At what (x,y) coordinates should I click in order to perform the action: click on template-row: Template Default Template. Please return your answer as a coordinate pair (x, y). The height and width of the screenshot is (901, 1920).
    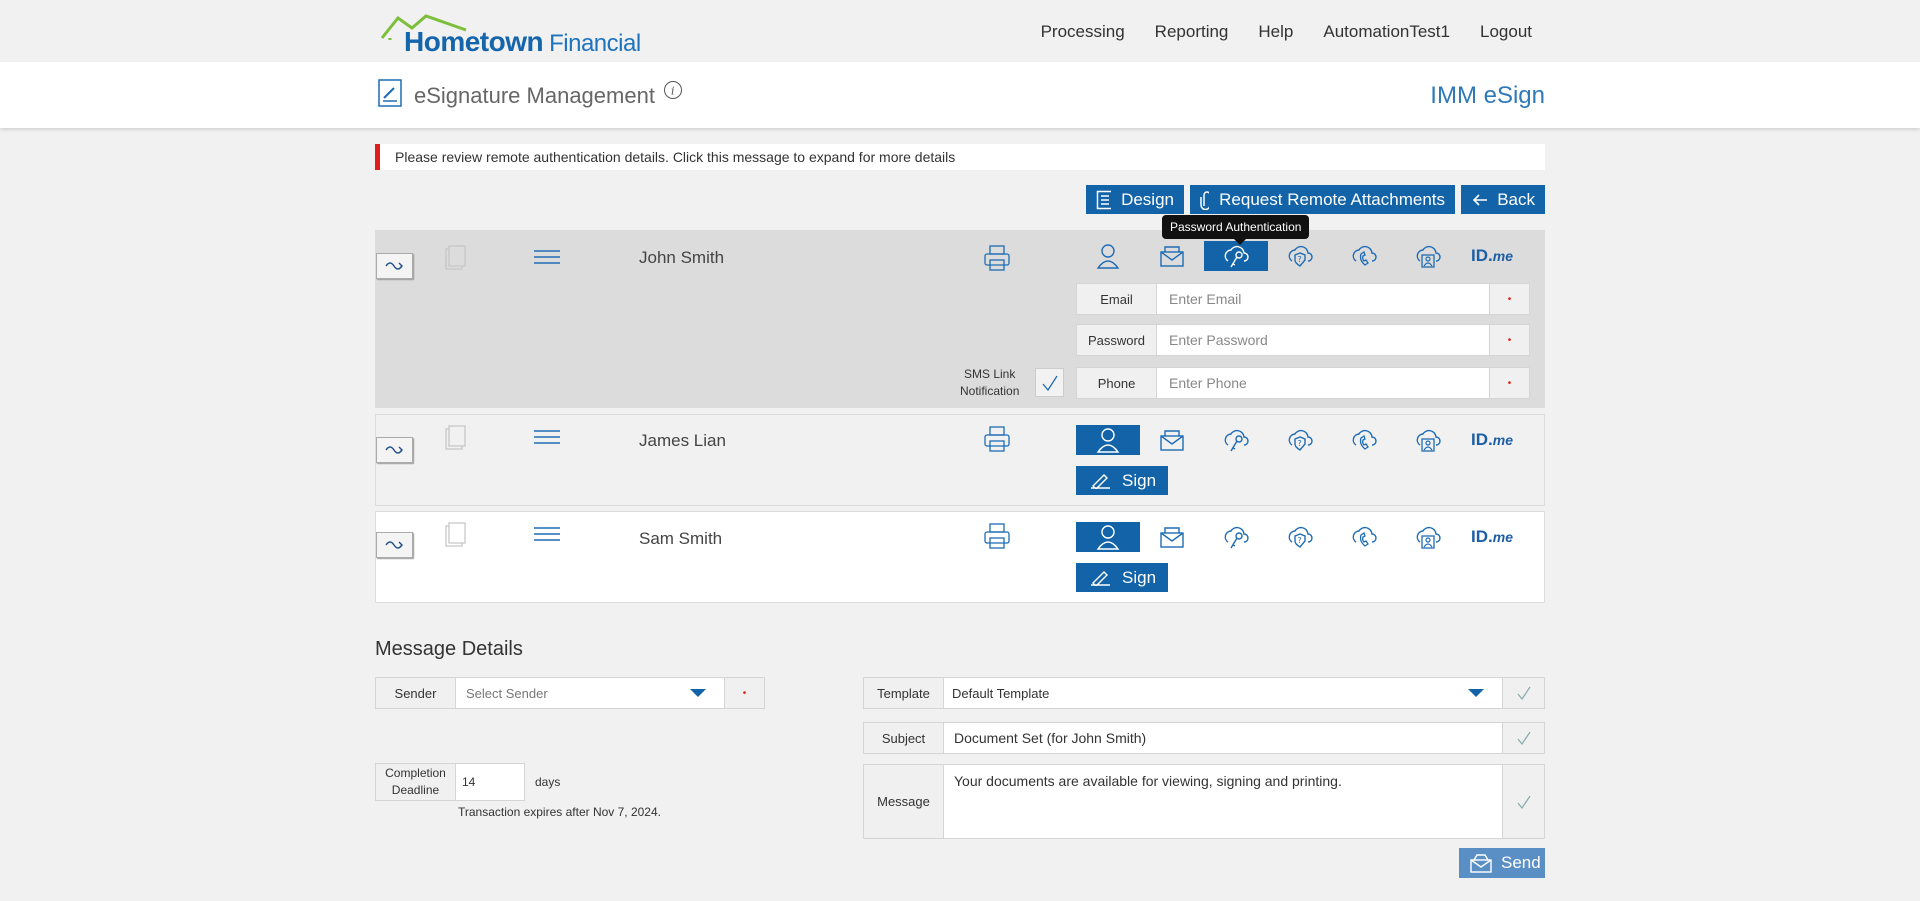
    Looking at the image, I should click on (1204, 693).